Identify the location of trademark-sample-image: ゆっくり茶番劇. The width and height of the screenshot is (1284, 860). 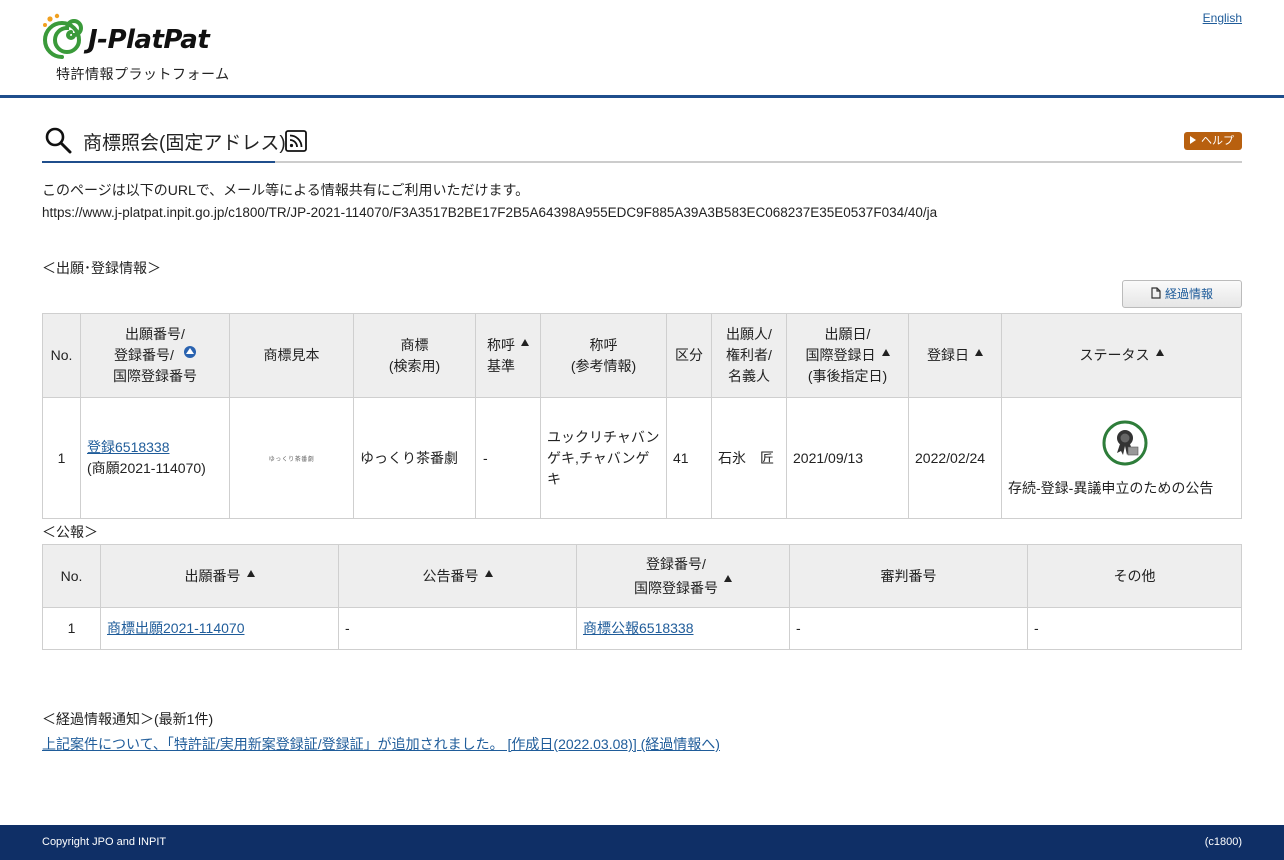
(292, 460).